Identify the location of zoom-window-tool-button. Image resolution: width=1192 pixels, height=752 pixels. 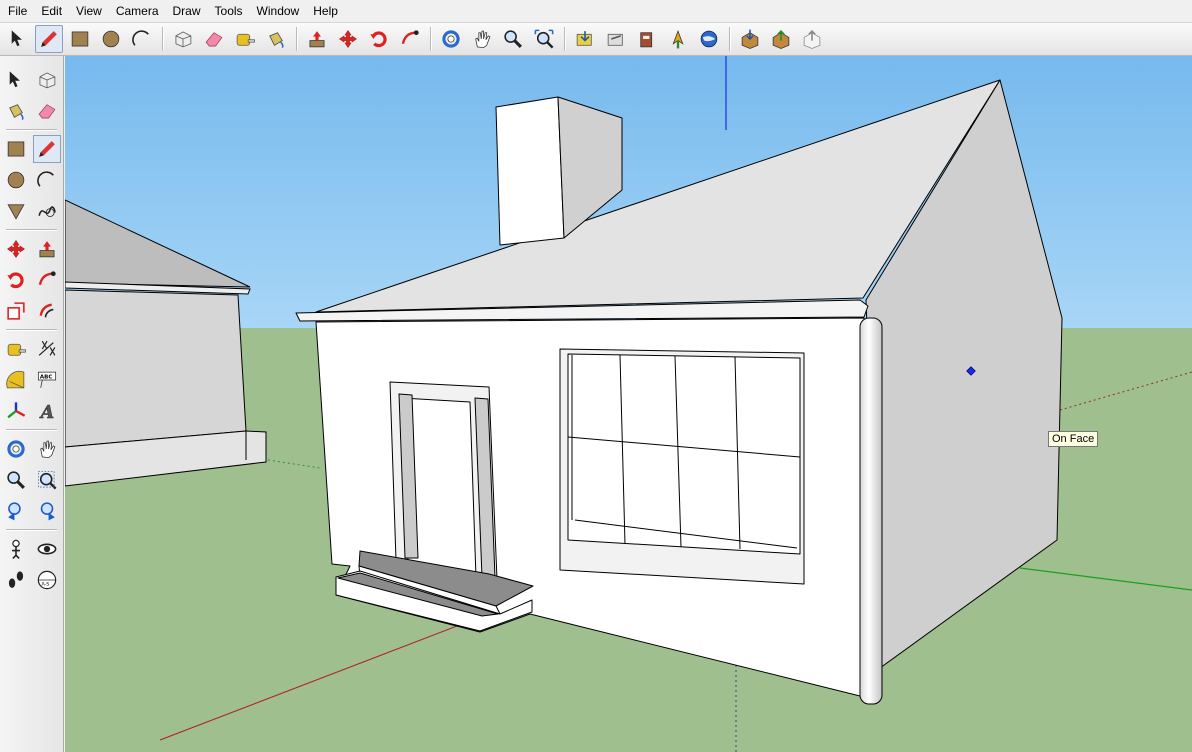
(47, 480).